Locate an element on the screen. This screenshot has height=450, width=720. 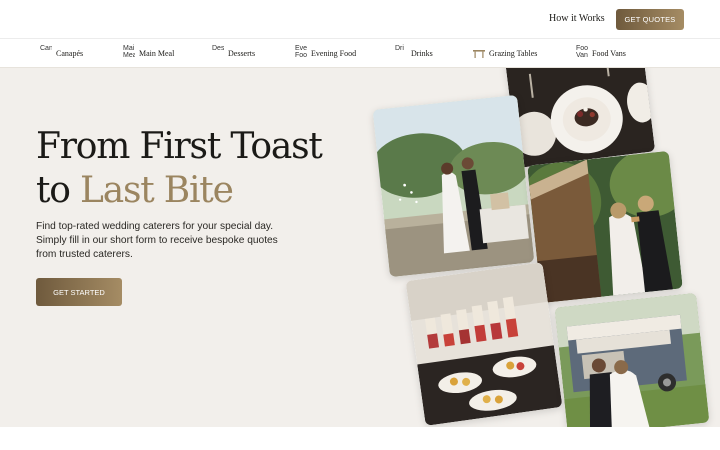
category-canapes: Can Canapés is located at coordinates (61, 53).